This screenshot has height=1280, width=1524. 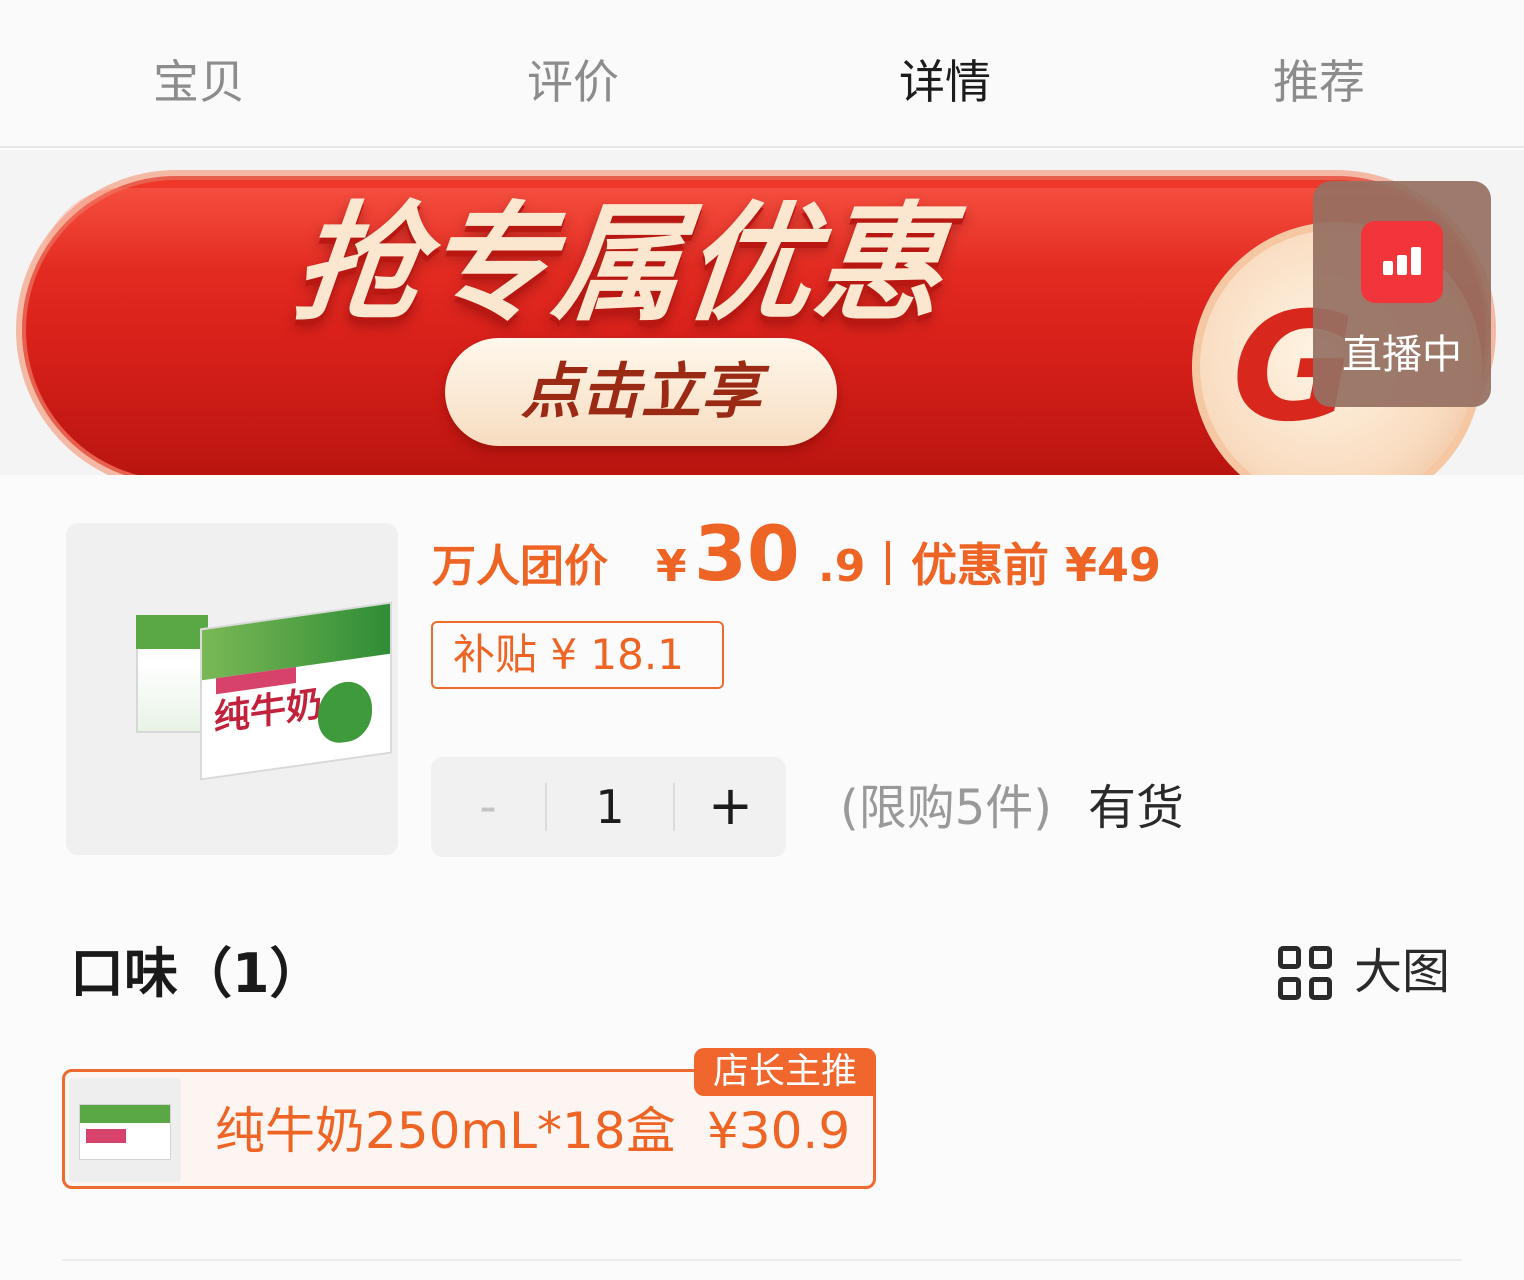 What do you see at coordinates (671, 566) in the screenshot?
I see `price-currency: ¥` at bounding box center [671, 566].